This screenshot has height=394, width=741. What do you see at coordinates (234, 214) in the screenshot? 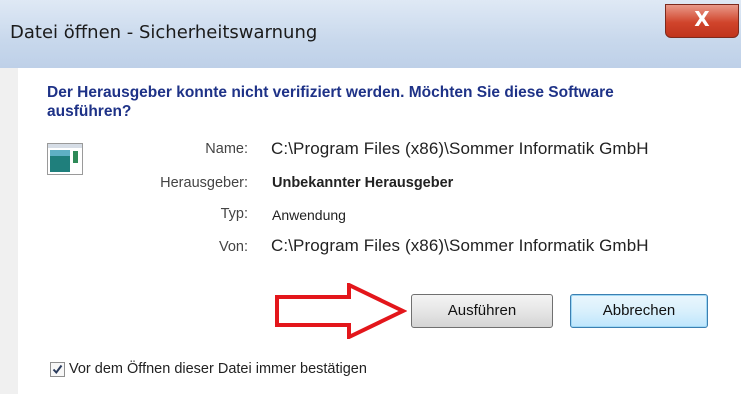
I see `type-label: Typ:` at bounding box center [234, 214].